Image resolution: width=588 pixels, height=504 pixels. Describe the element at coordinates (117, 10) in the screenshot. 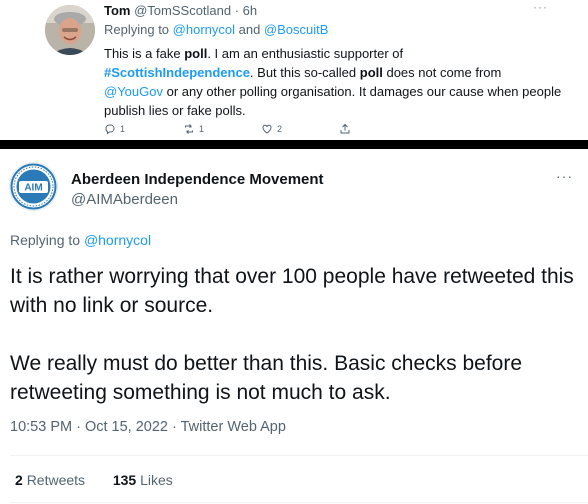

I see `display-name: Tom` at that location.